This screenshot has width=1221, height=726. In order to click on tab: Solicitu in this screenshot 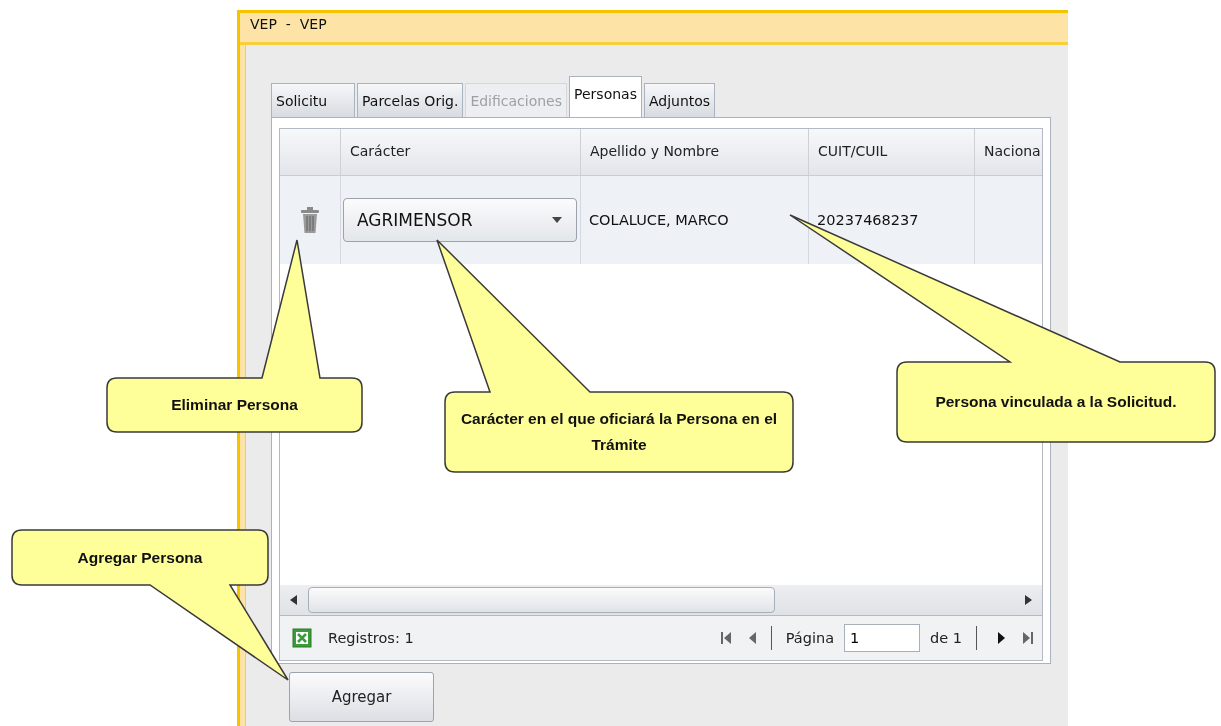, I will do `click(313, 100)`.